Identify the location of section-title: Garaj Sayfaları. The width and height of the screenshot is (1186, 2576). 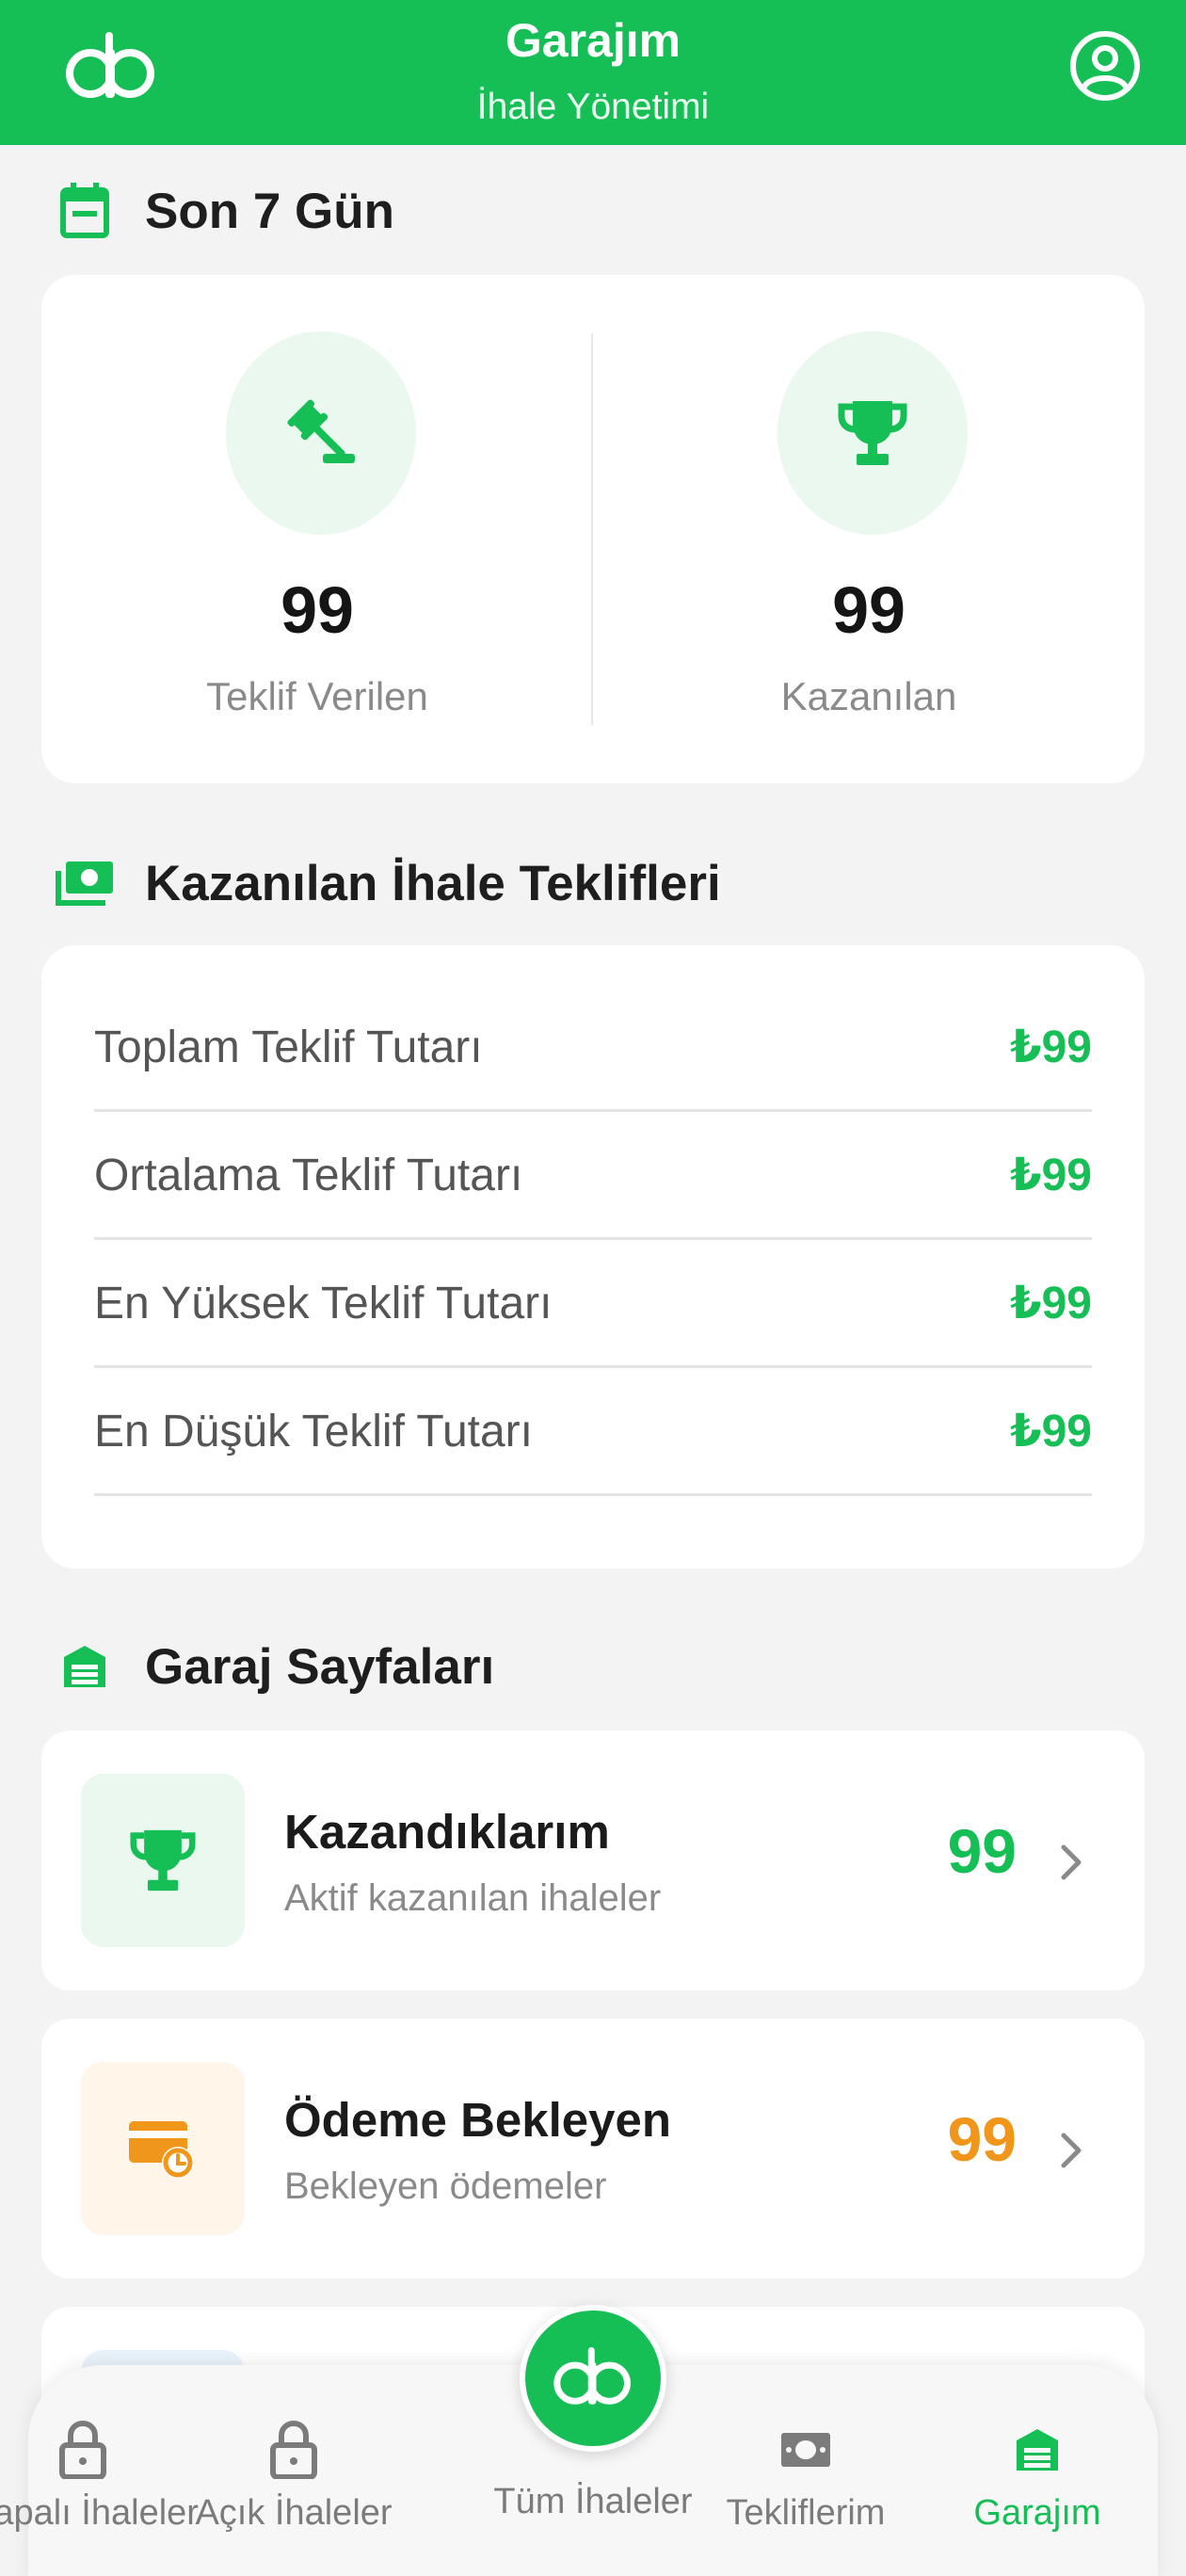
(320, 1666).